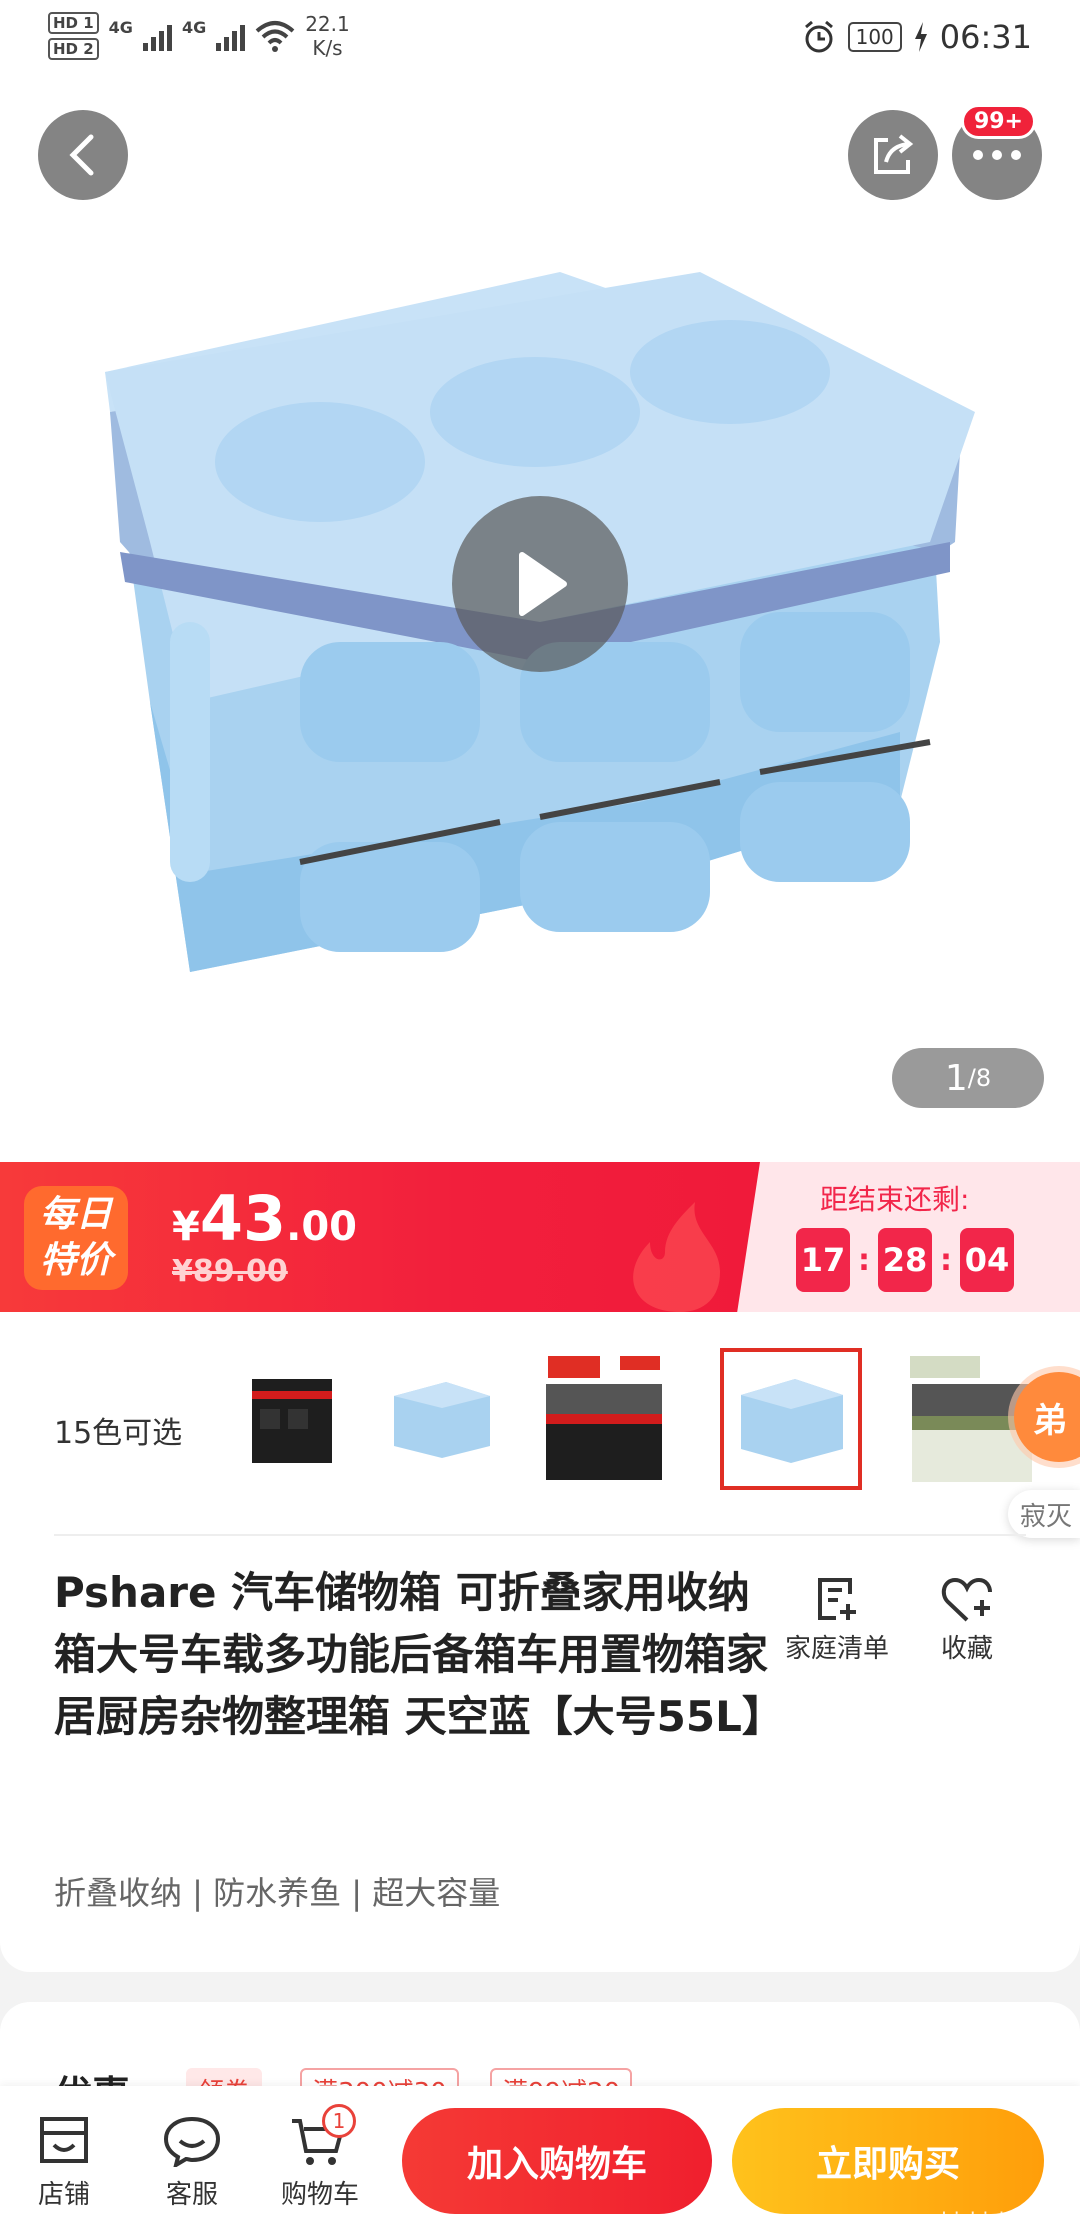 The image size is (1080, 2240). Describe the element at coordinates (277, 1893) in the screenshot. I see `product-tags: 折叠收纳 | 防水养鱼 | 超大容量` at that location.